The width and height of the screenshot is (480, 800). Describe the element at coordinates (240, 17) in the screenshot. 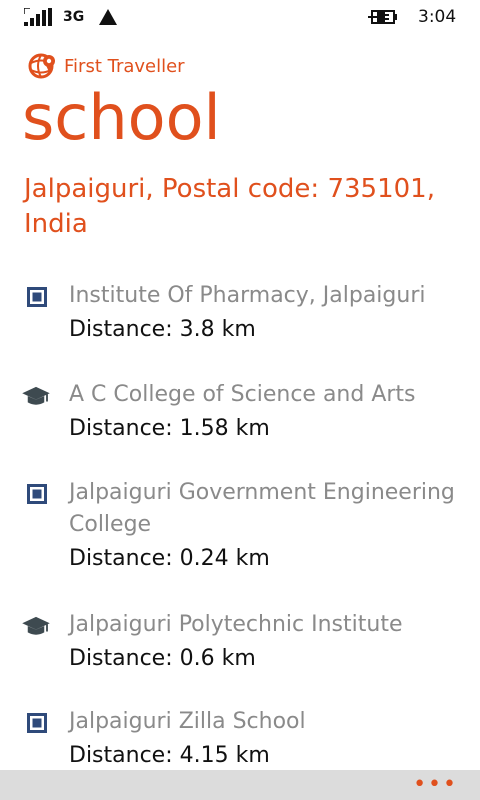

I see `status-bar: 3G 3:04` at that location.